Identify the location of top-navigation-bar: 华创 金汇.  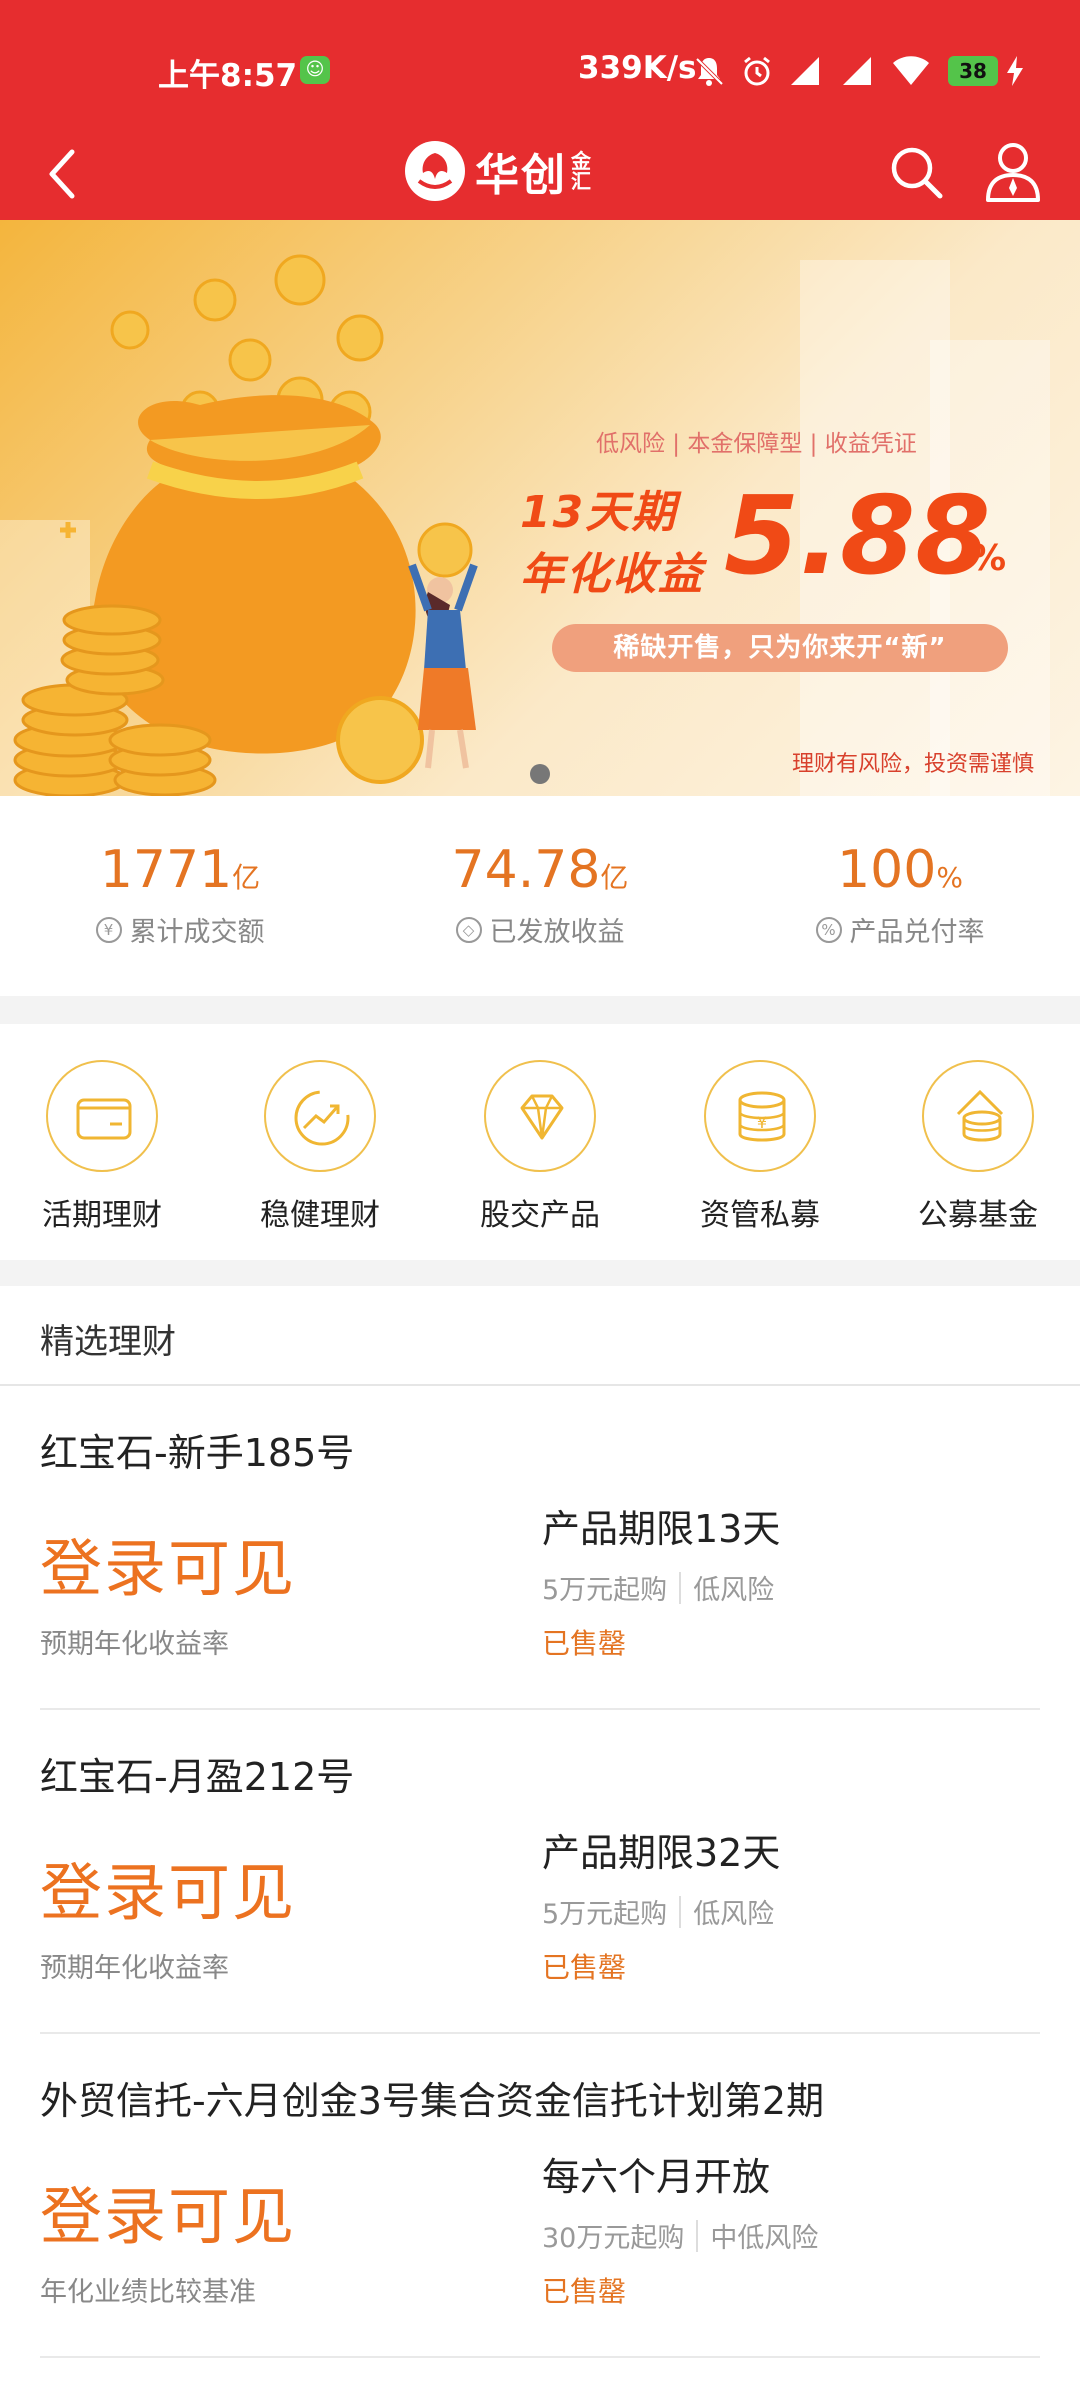
(540, 174).